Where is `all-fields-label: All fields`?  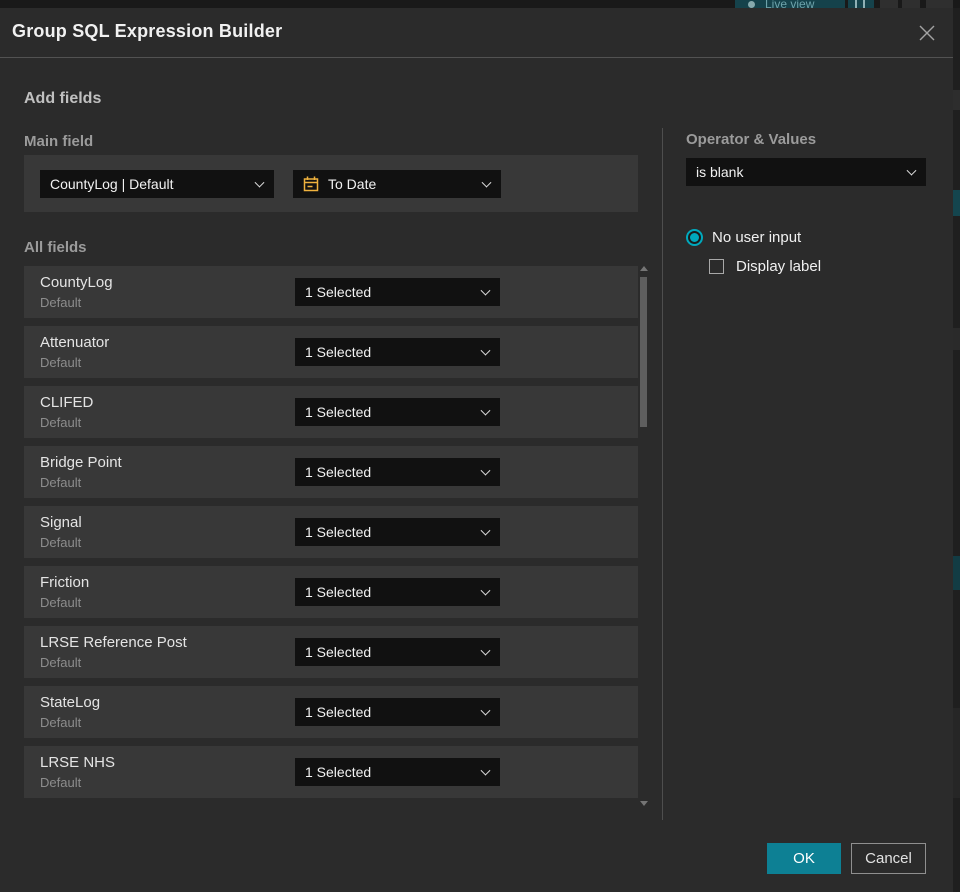 all-fields-label: All fields is located at coordinates (55, 247).